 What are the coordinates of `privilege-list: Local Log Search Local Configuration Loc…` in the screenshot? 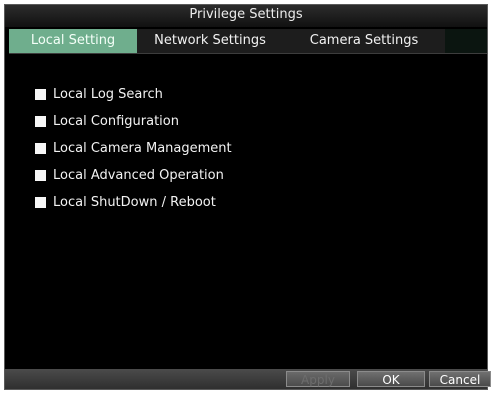 It's located at (133, 148).